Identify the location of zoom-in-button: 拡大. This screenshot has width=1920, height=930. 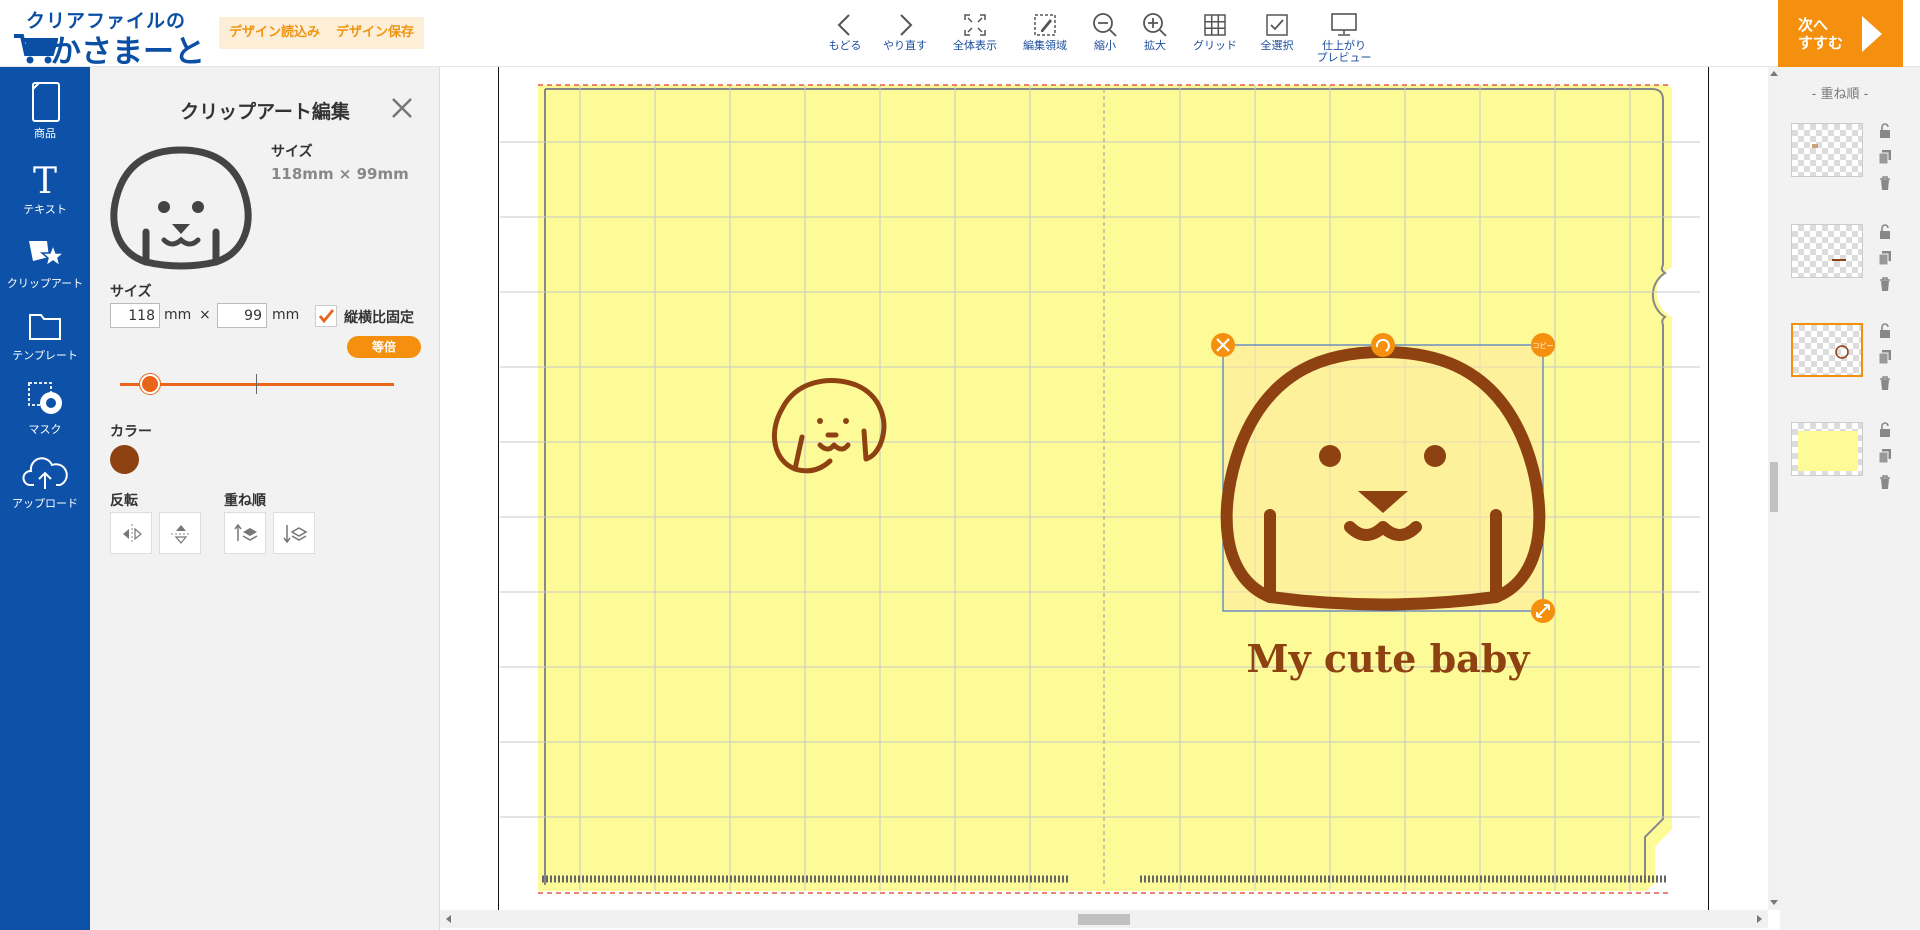
(1155, 36).